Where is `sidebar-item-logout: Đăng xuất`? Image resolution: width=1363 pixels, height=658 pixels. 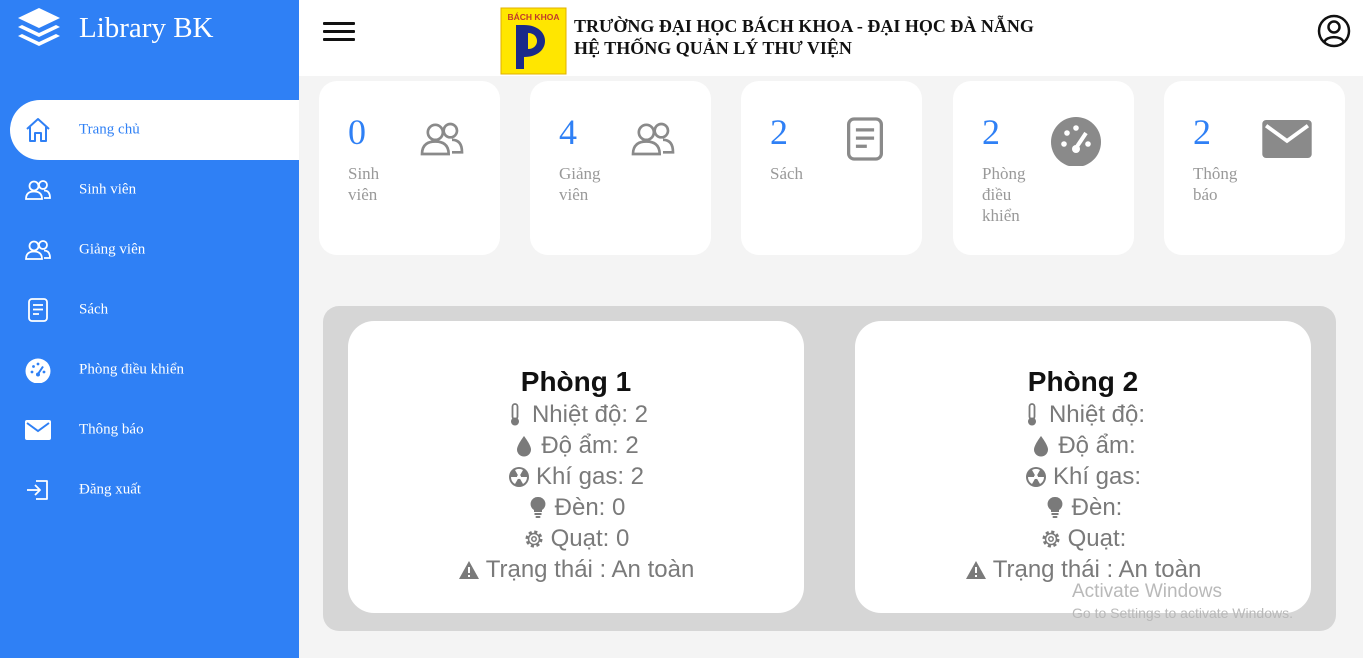
sidebar-item-logout: Đăng xuất is located at coordinates (149, 490).